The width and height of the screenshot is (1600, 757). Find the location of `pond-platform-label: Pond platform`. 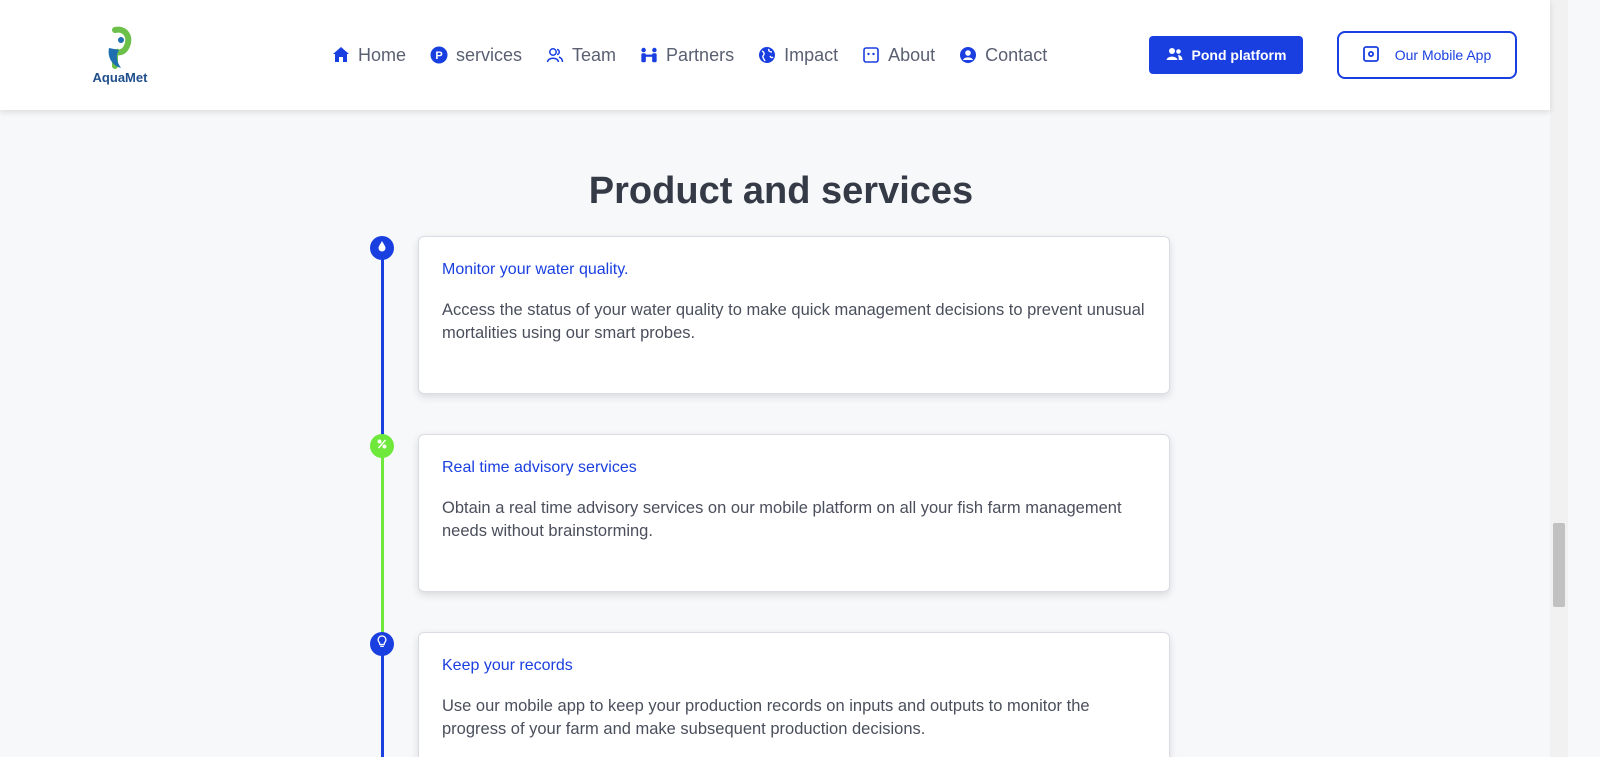

pond-platform-label: Pond platform is located at coordinates (1239, 55).